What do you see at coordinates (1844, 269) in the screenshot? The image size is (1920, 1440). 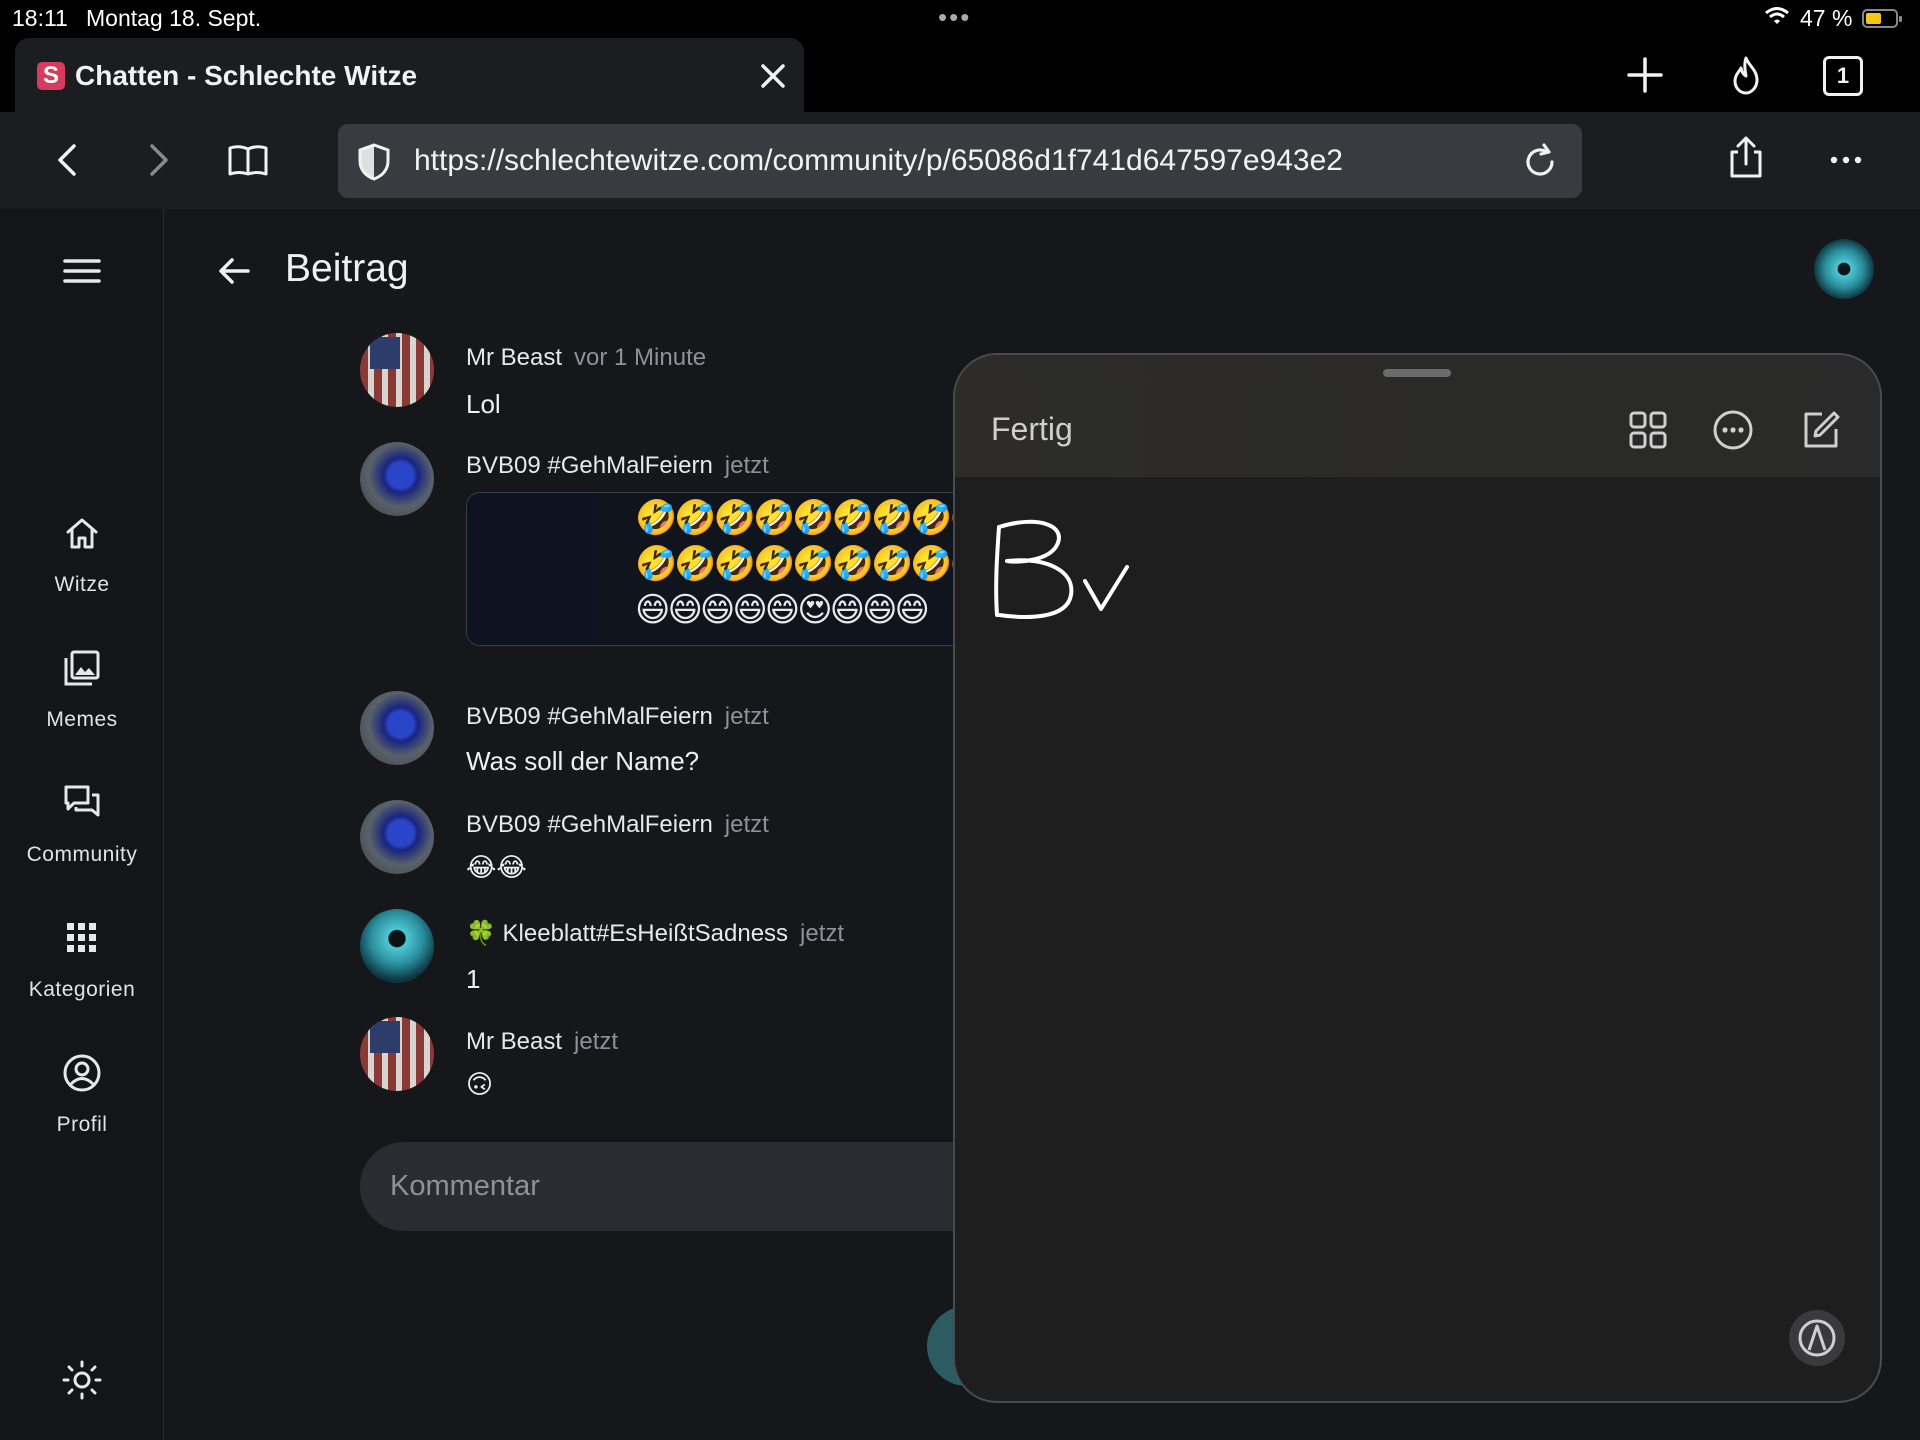 I see `user-avatar` at bounding box center [1844, 269].